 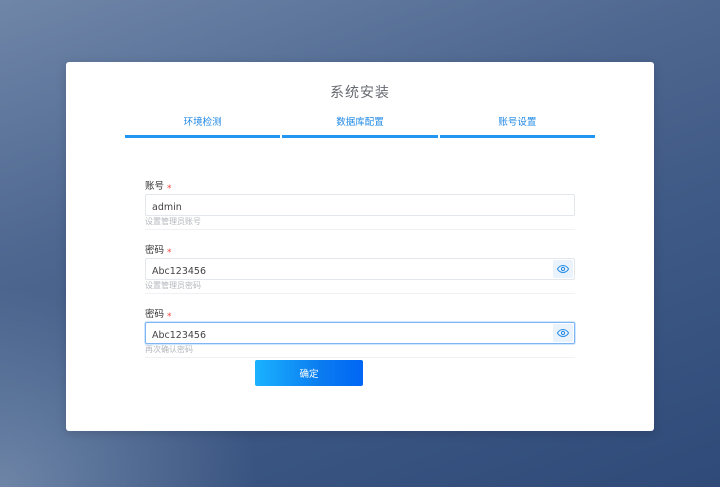 I want to click on password-input-wrapper, so click(x=360, y=270).